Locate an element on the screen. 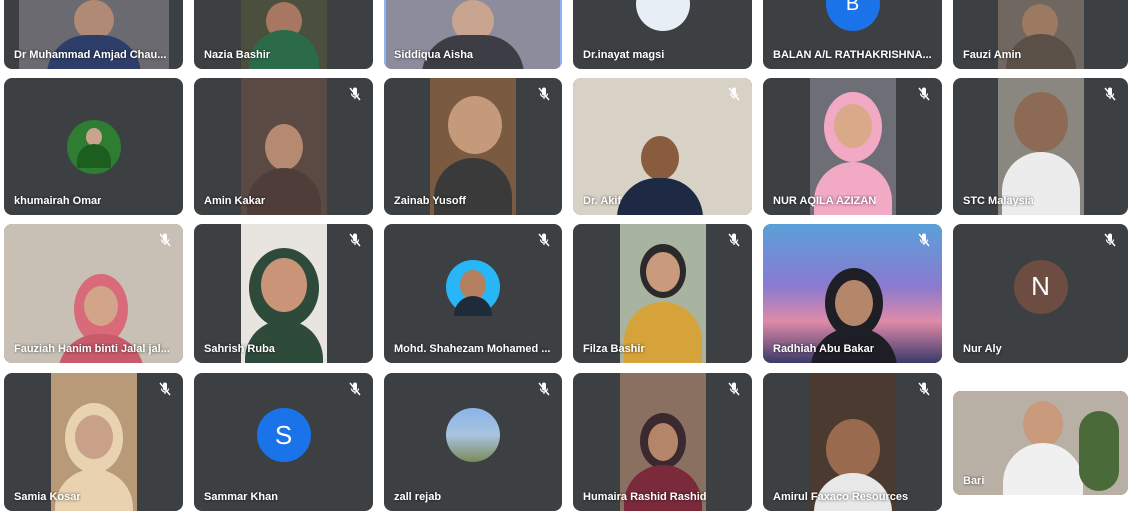 The width and height of the screenshot is (1128, 511). participant-name: zall rejab is located at coordinates (418, 497).